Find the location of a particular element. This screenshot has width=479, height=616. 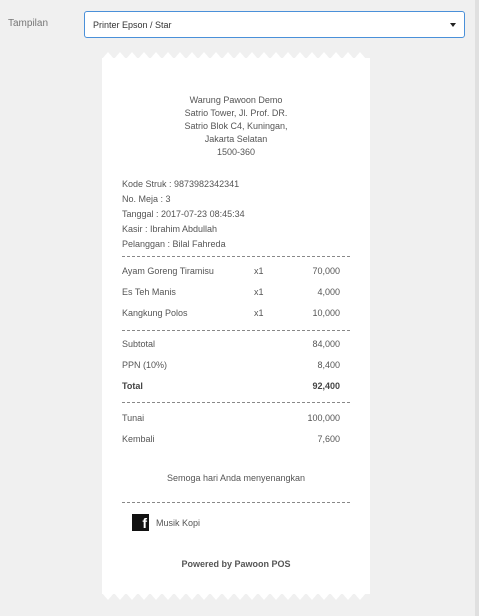

cash-row: Tunai 100,000 is located at coordinates (231, 418).